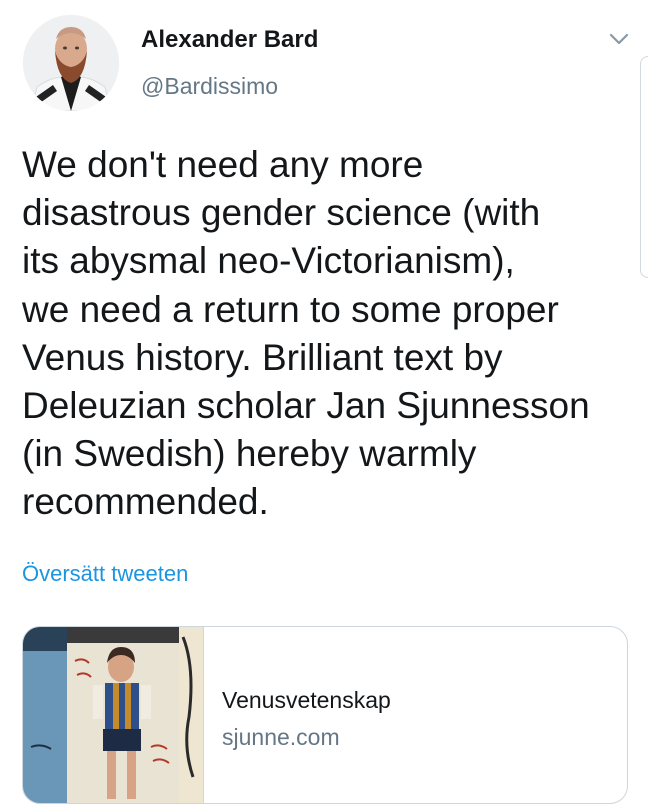 The height and width of the screenshot is (810, 648). Describe the element at coordinates (306, 406) in the screenshot. I see `tweet-text-line: Deleuzian scholar Jan Sjunnesson` at that location.